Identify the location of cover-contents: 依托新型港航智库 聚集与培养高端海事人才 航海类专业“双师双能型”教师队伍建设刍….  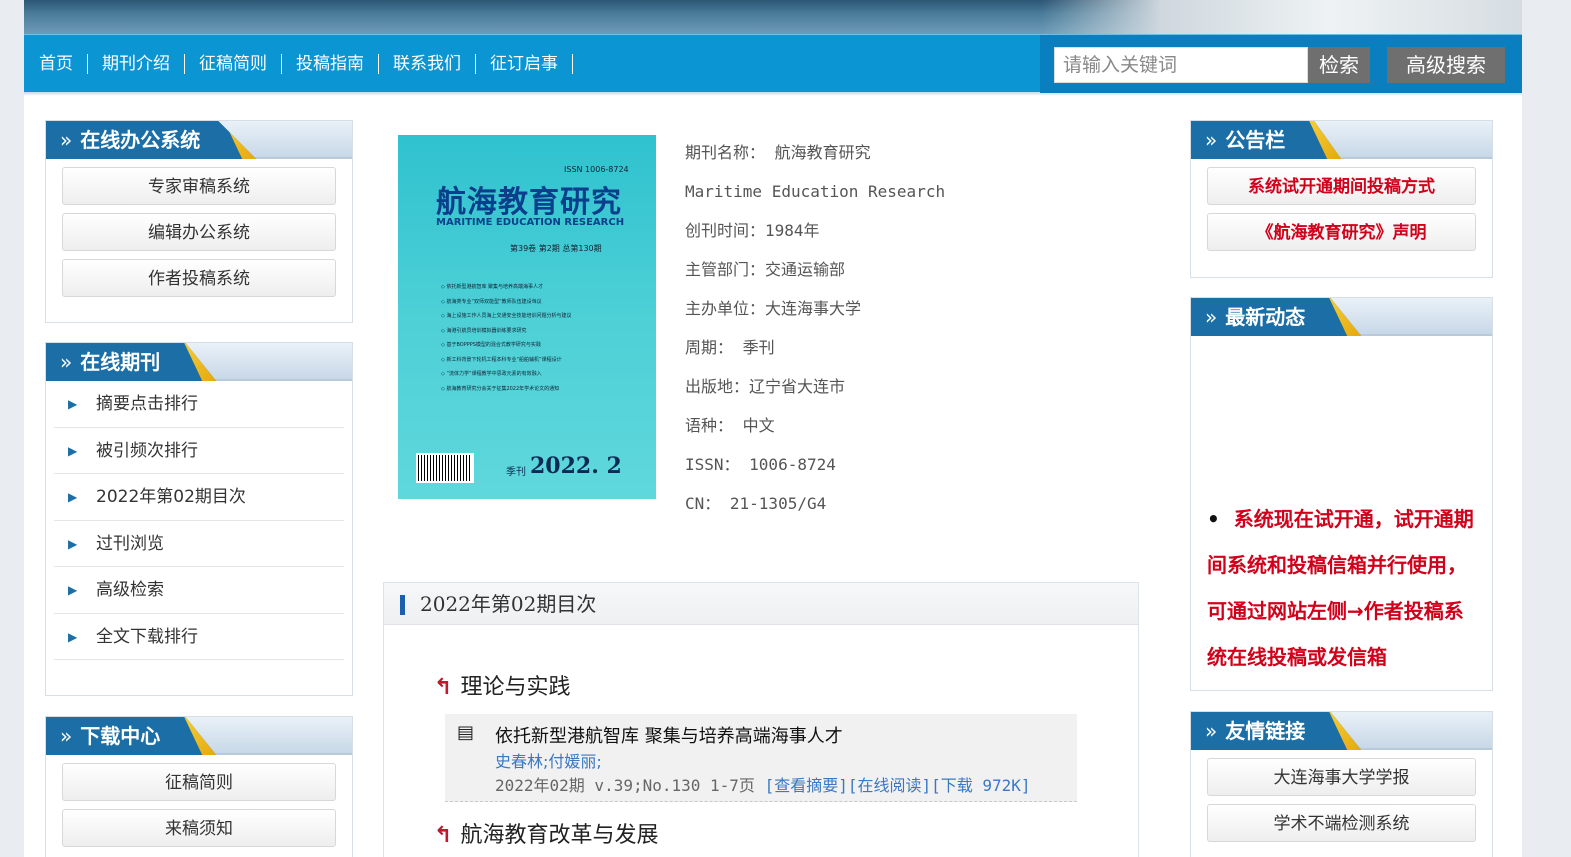
(533, 341).